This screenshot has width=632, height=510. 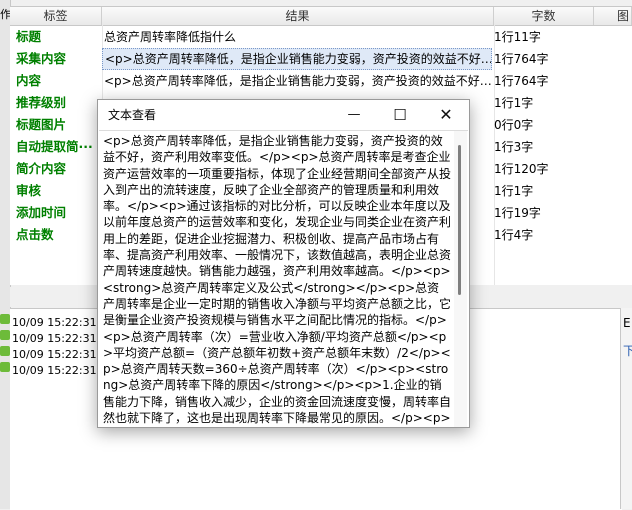 What do you see at coordinates (56, 16) in the screenshot?
I see `column-header-label: 标签` at bounding box center [56, 16].